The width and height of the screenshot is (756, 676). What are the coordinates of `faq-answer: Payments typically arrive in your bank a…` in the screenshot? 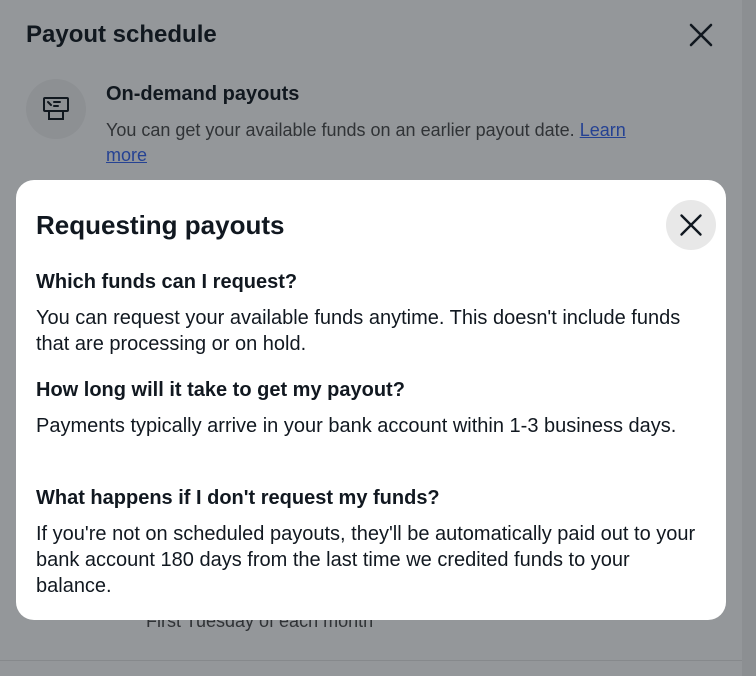 It's located at (356, 426).